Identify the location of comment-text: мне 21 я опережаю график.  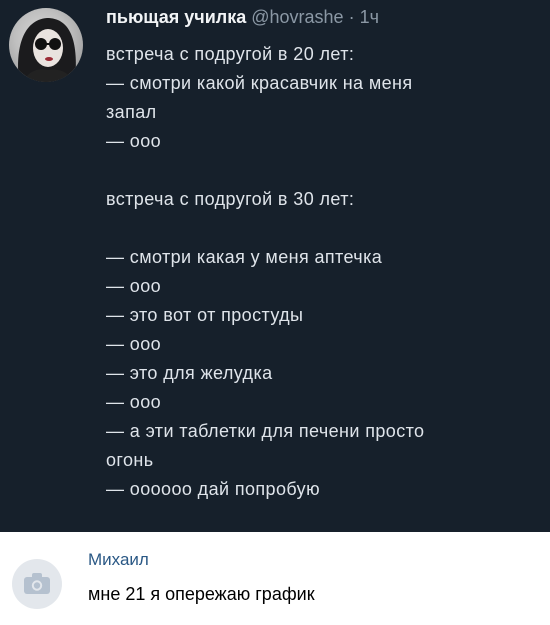
(201, 594).